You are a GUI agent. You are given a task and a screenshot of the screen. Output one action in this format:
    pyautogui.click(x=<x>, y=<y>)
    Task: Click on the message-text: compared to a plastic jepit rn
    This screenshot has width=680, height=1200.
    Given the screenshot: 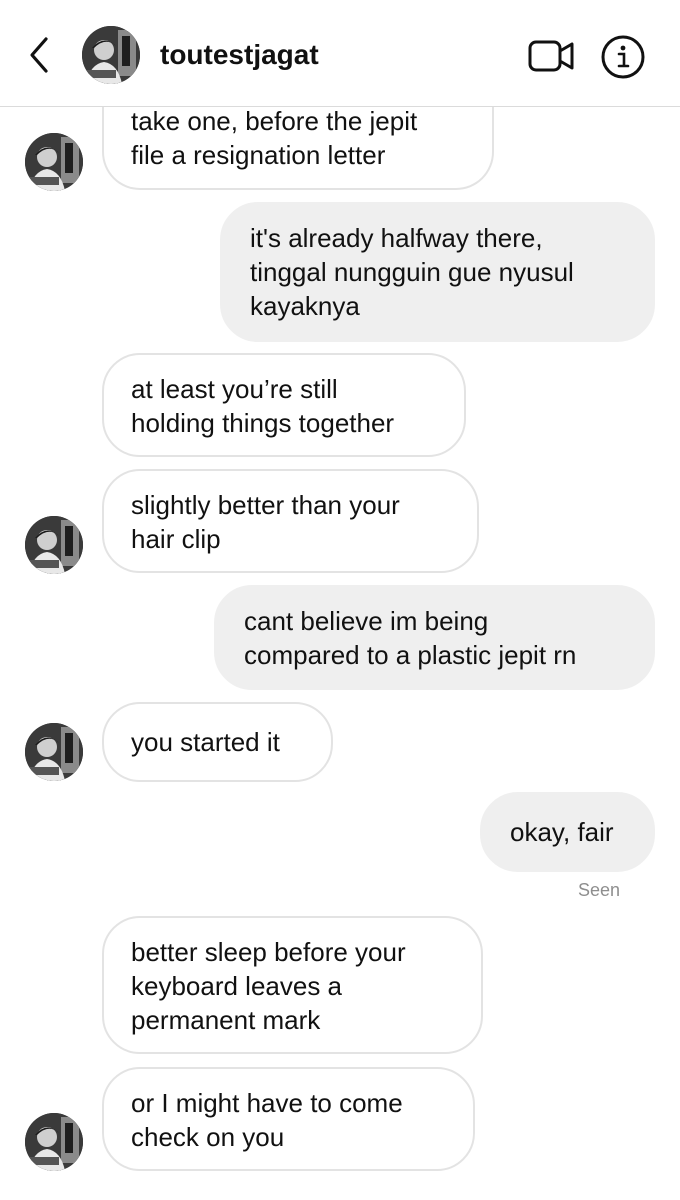 What is the action you would take?
    pyautogui.click(x=410, y=655)
    